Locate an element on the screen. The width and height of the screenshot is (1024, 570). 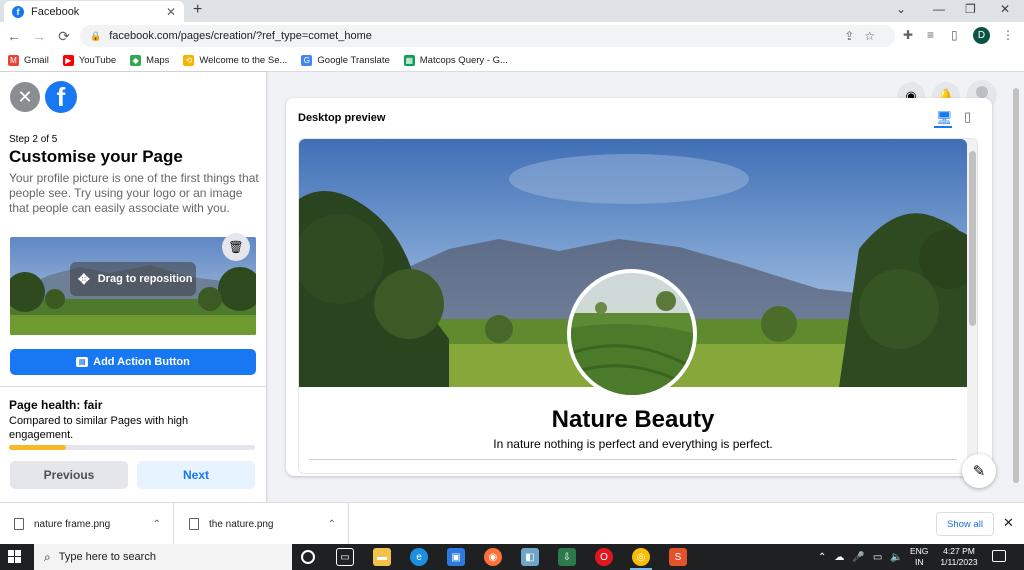
download-item: the nature.png ⌃ is located at coordinates (262, 524).